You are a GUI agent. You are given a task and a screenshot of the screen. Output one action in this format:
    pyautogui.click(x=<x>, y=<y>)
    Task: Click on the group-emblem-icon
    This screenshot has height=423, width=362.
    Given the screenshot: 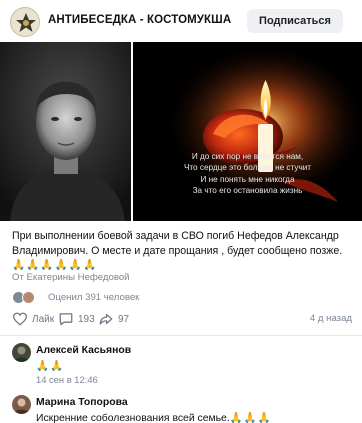 What is the action you would take?
    pyautogui.click(x=25, y=22)
    